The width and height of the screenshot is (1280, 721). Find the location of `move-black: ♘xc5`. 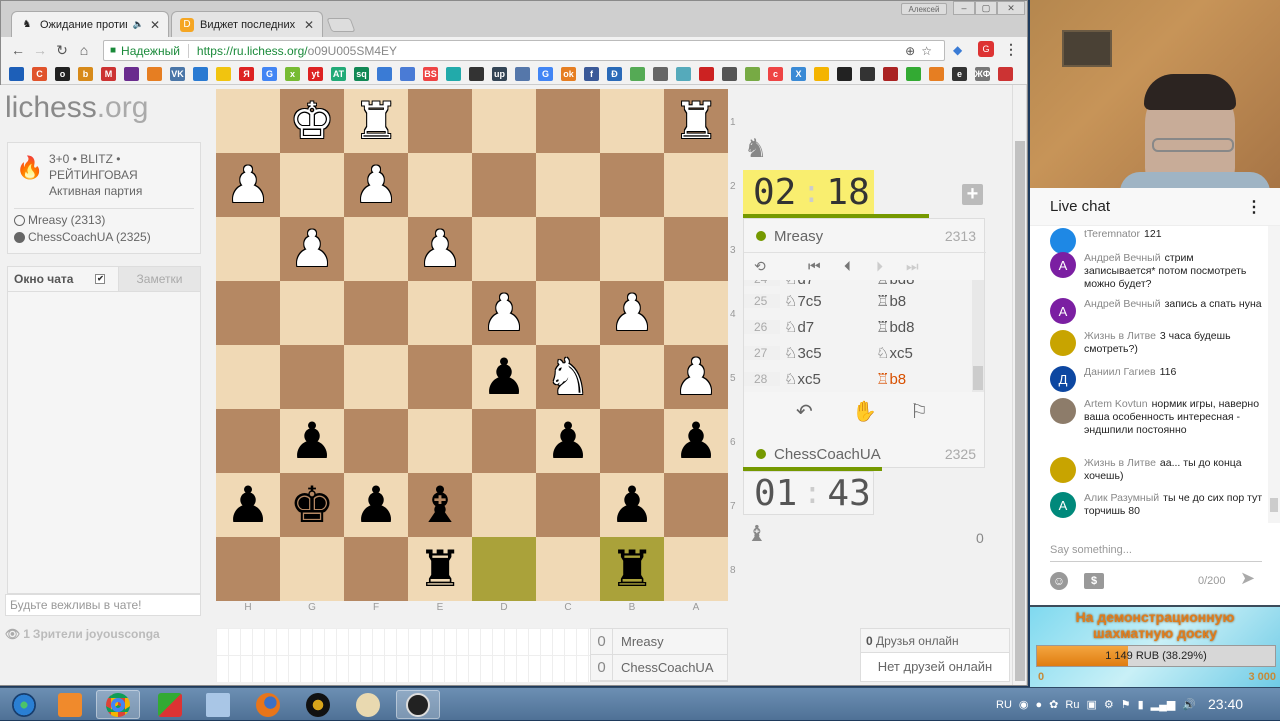

move-black: ♘xc5 is located at coordinates (918, 353).